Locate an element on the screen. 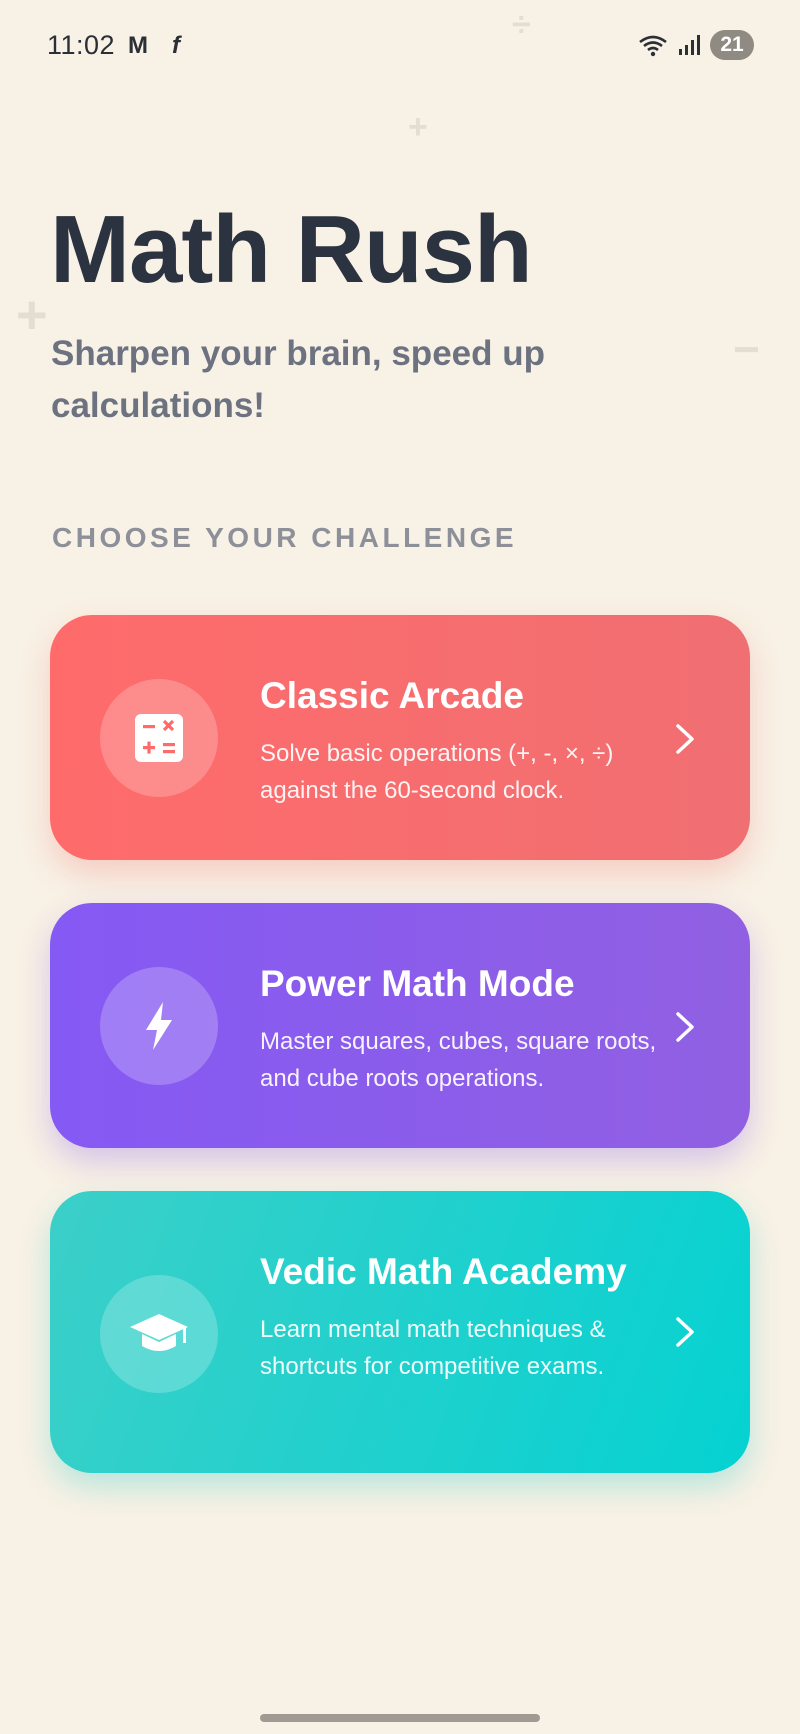 This screenshot has width=800, height=1734. plus-decoration-large: + is located at coordinates (32, 315).